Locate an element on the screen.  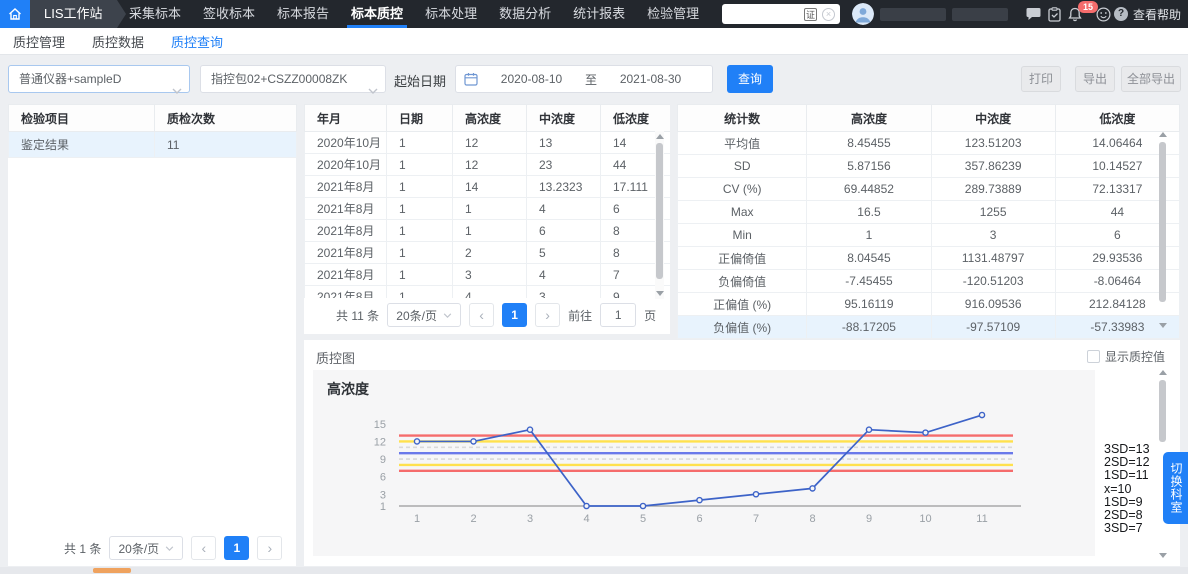
topnav-item: 采集标本 is located at coordinates (155, 14).